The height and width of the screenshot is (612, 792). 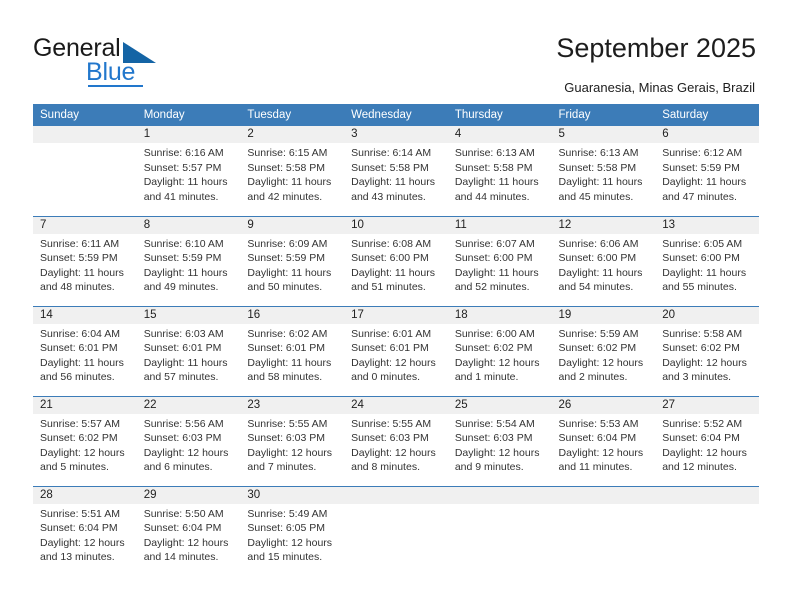 What do you see at coordinates (292, 134) in the screenshot?
I see `day-number: 2` at bounding box center [292, 134].